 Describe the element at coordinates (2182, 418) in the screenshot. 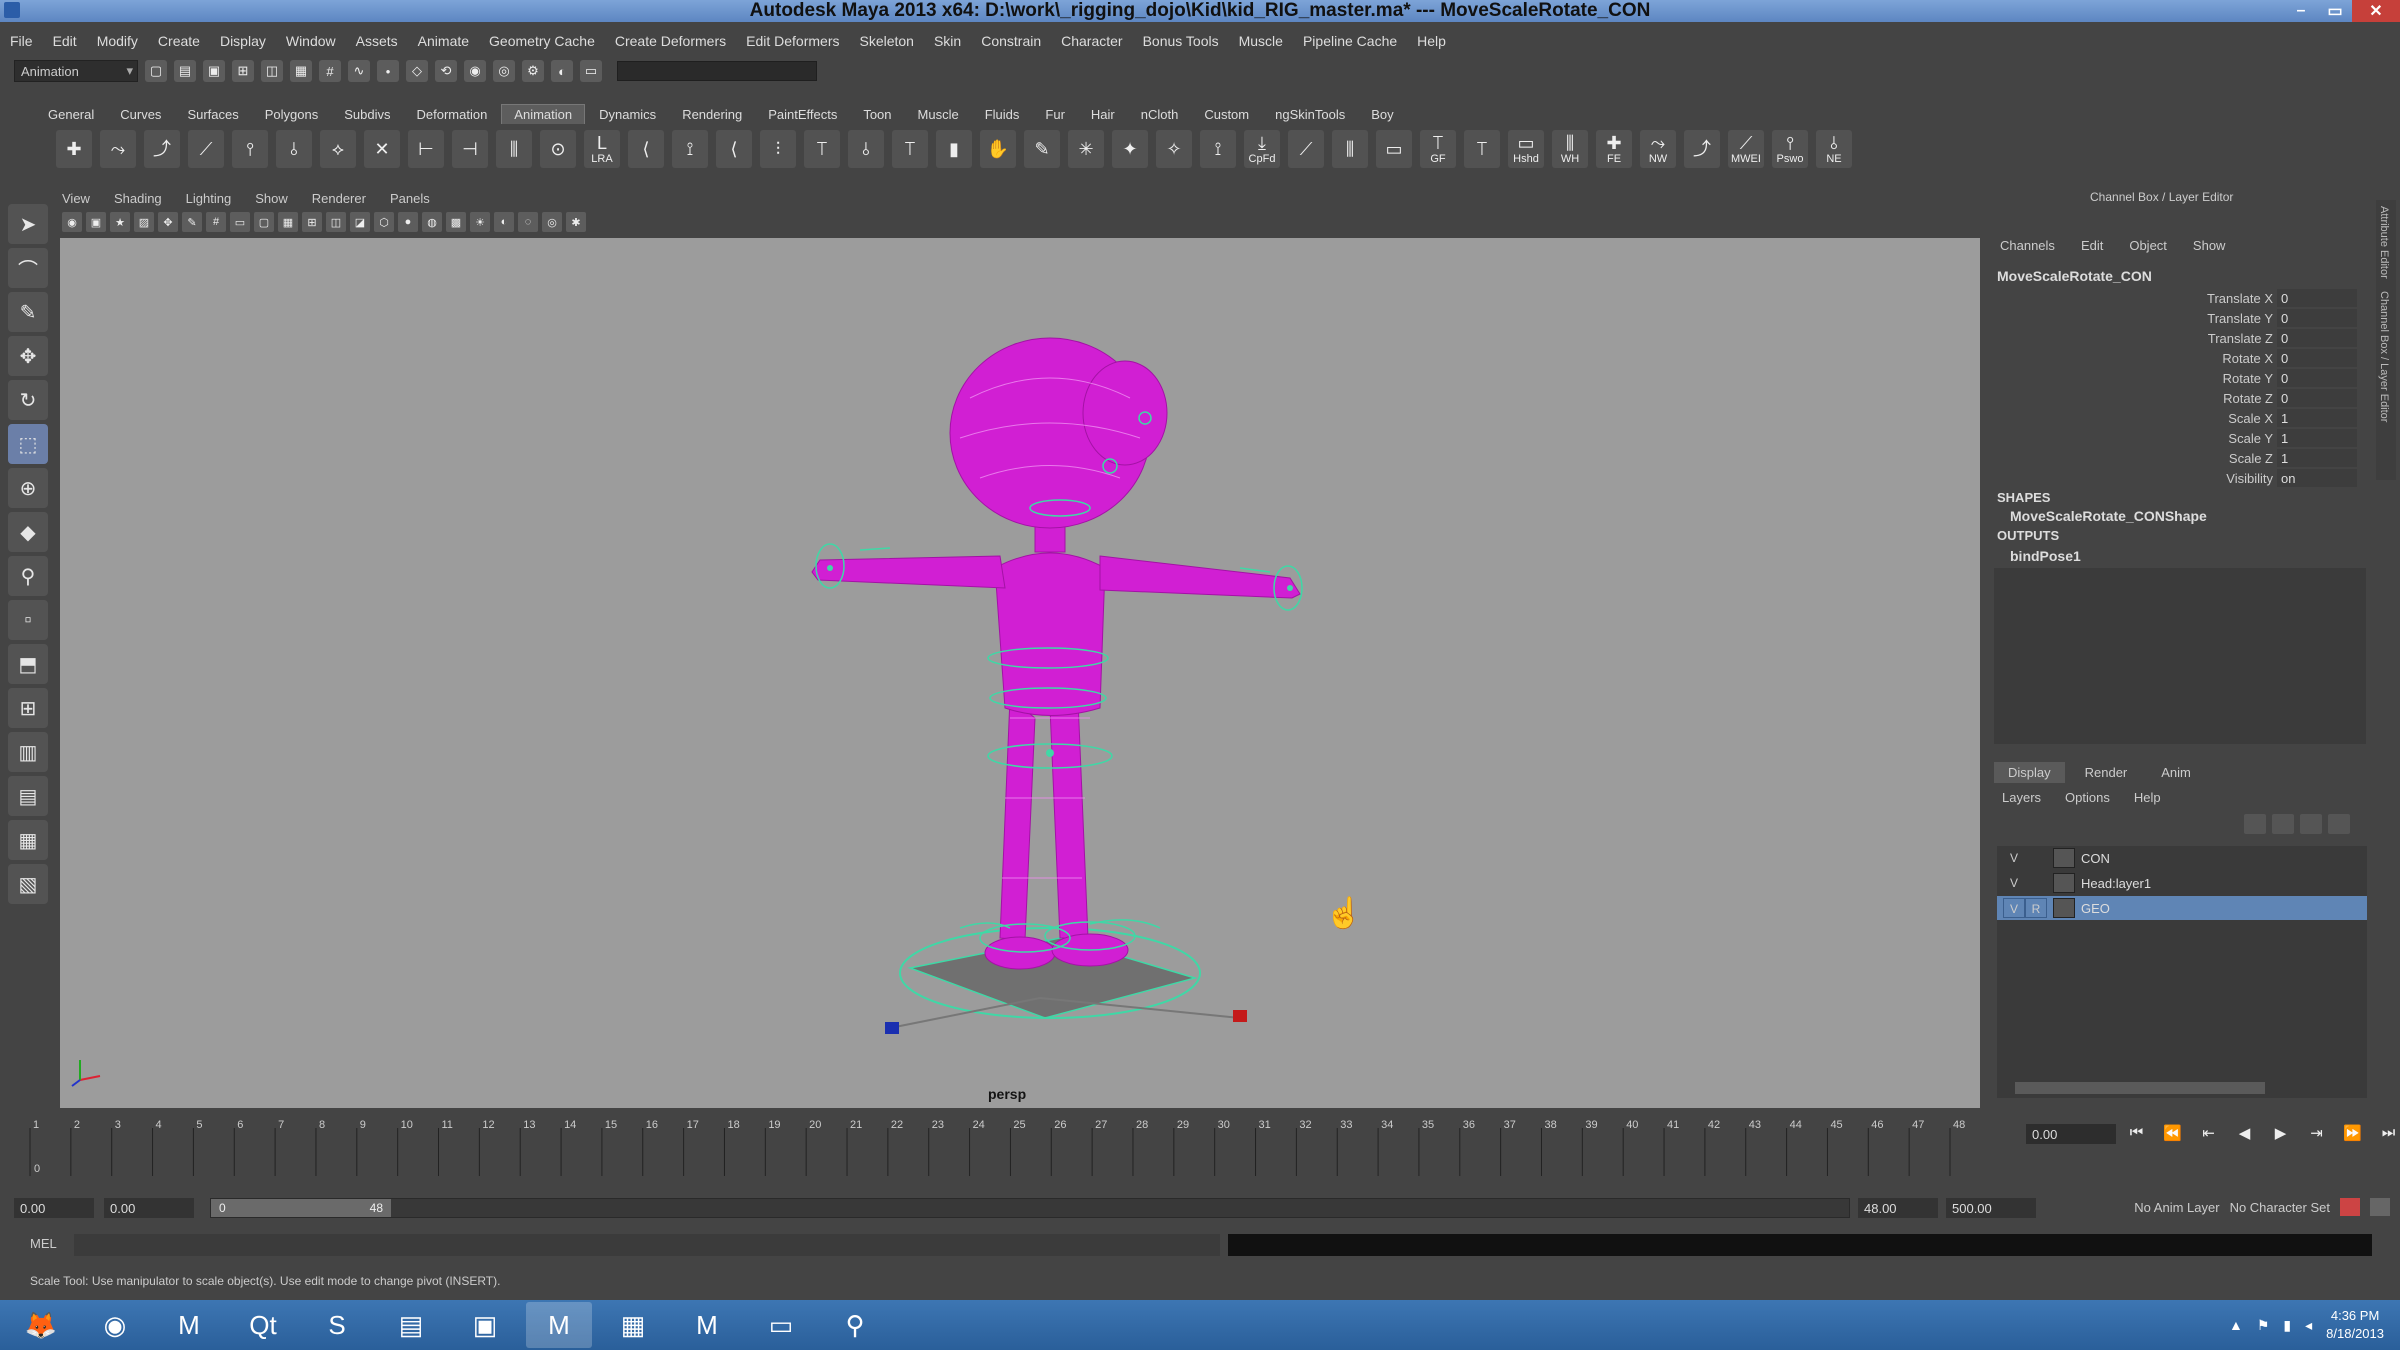

I see `channel-row: Scale X1` at that location.